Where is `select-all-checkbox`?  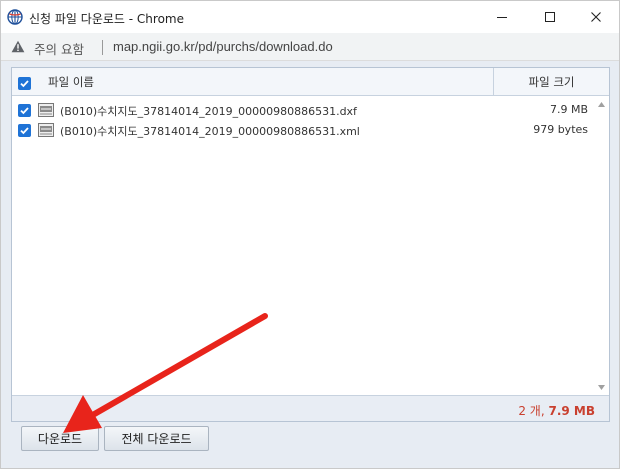 select-all-checkbox is located at coordinates (24, 83).